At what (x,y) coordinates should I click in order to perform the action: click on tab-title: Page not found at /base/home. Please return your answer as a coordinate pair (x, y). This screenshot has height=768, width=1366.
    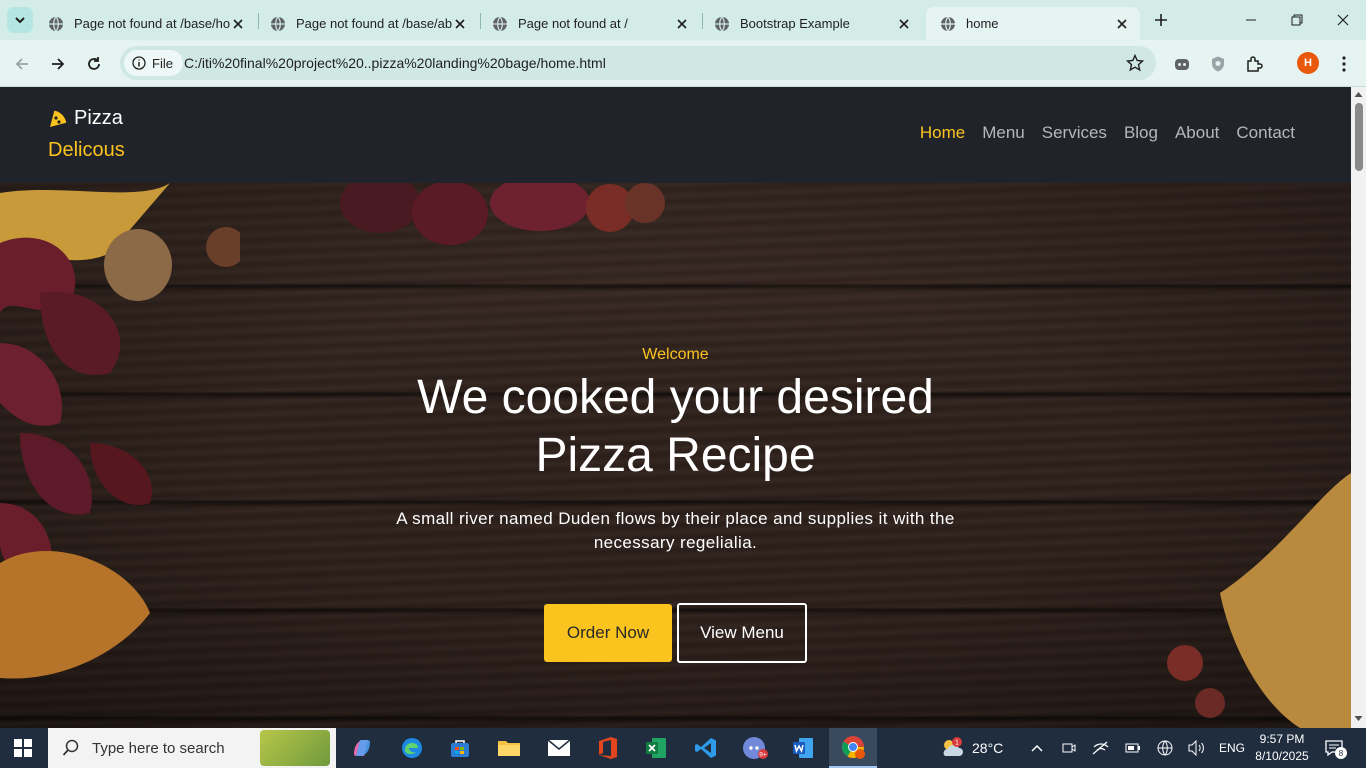
    Looking at the image, I should click on (152, 23).